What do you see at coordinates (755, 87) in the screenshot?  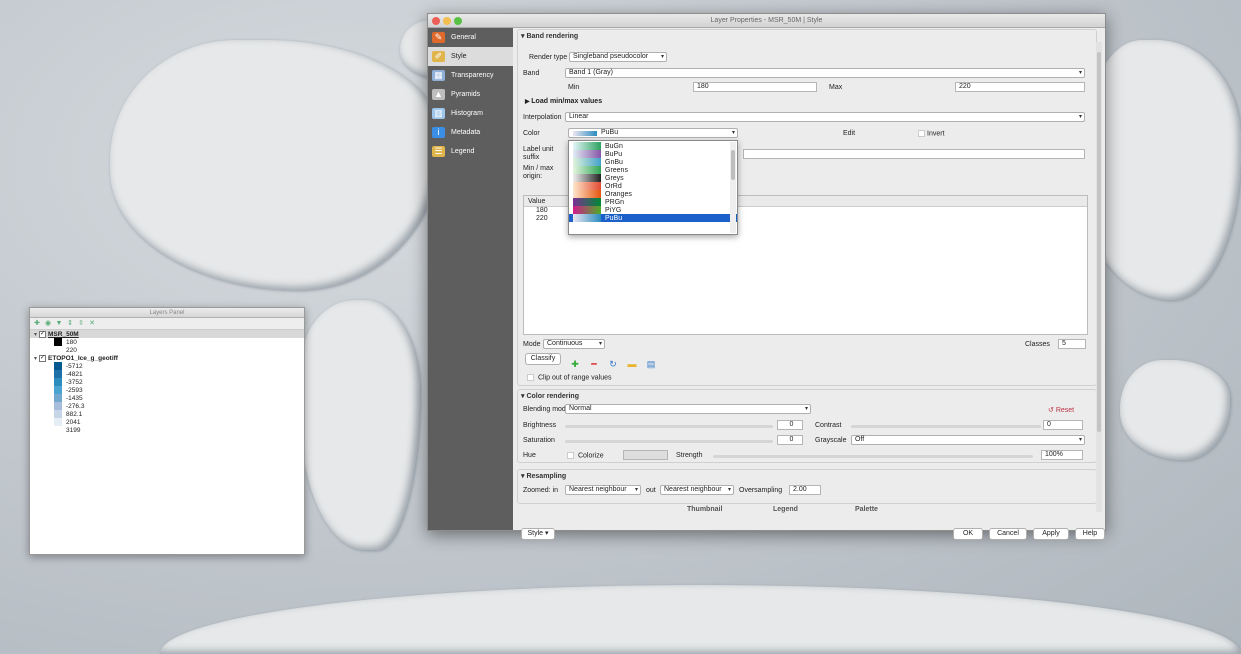 I see `min-input: 180` at bounding box center [755, 87].